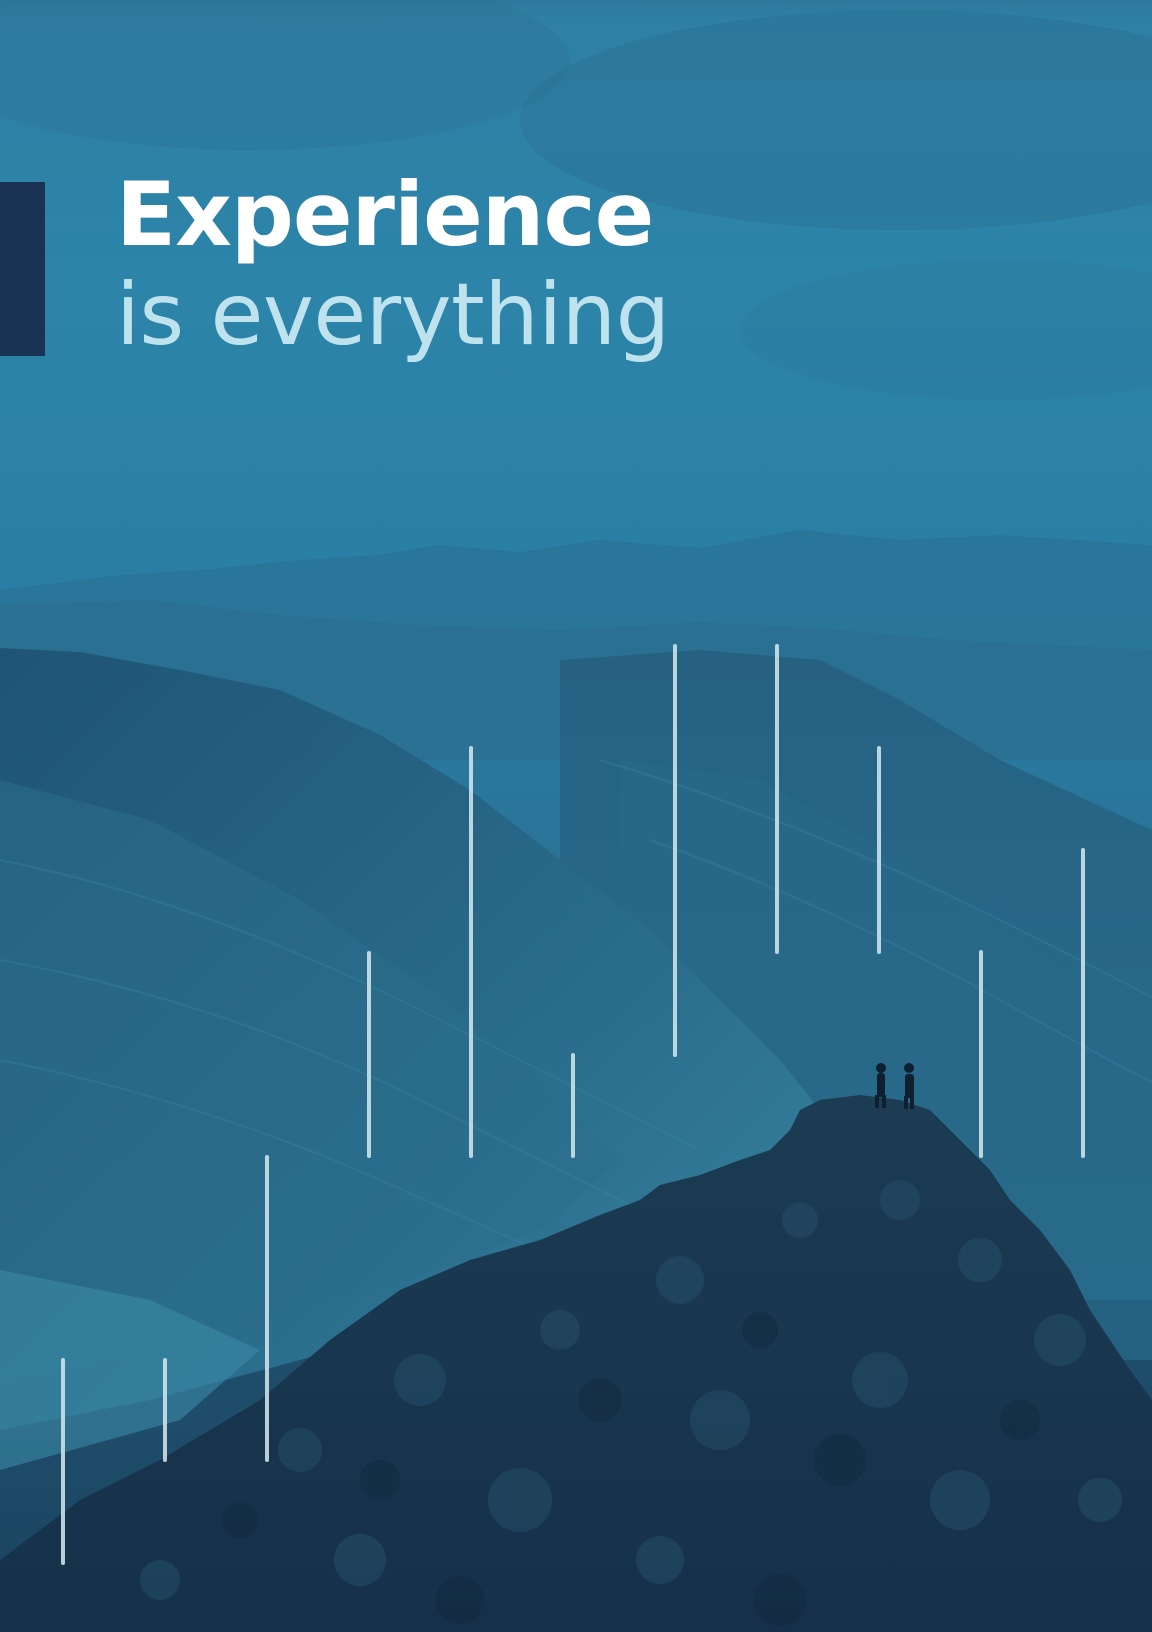  I want to click on headline-primary: Experience, so click(385, 214).